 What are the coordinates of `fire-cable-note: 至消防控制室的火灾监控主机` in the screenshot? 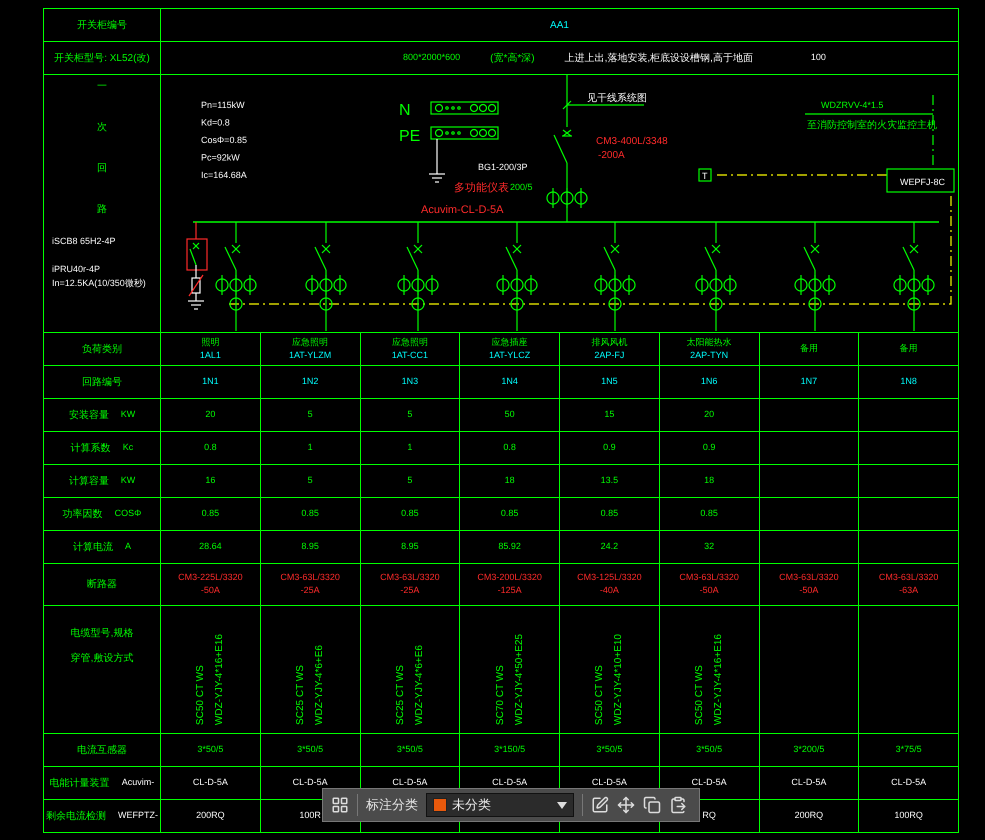 It's located at (872, 125).